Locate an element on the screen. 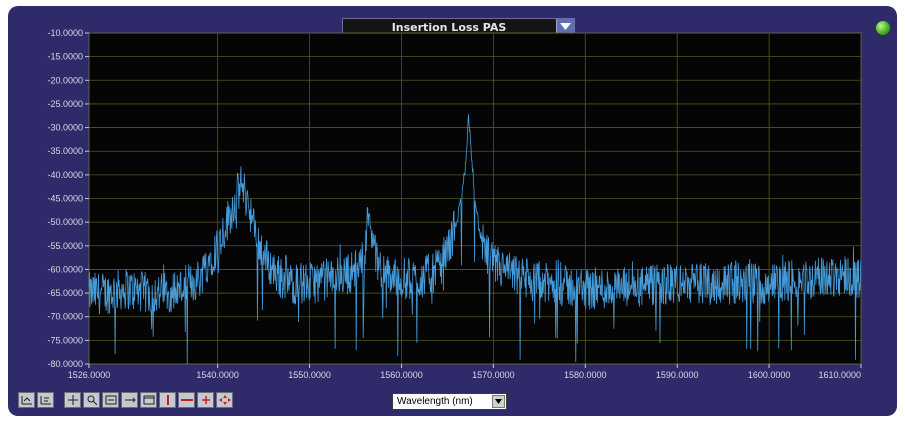 Image resolution: width=905 pixels, height=424 pixels. chevron-down-icon is located at coordinates (498, 401).